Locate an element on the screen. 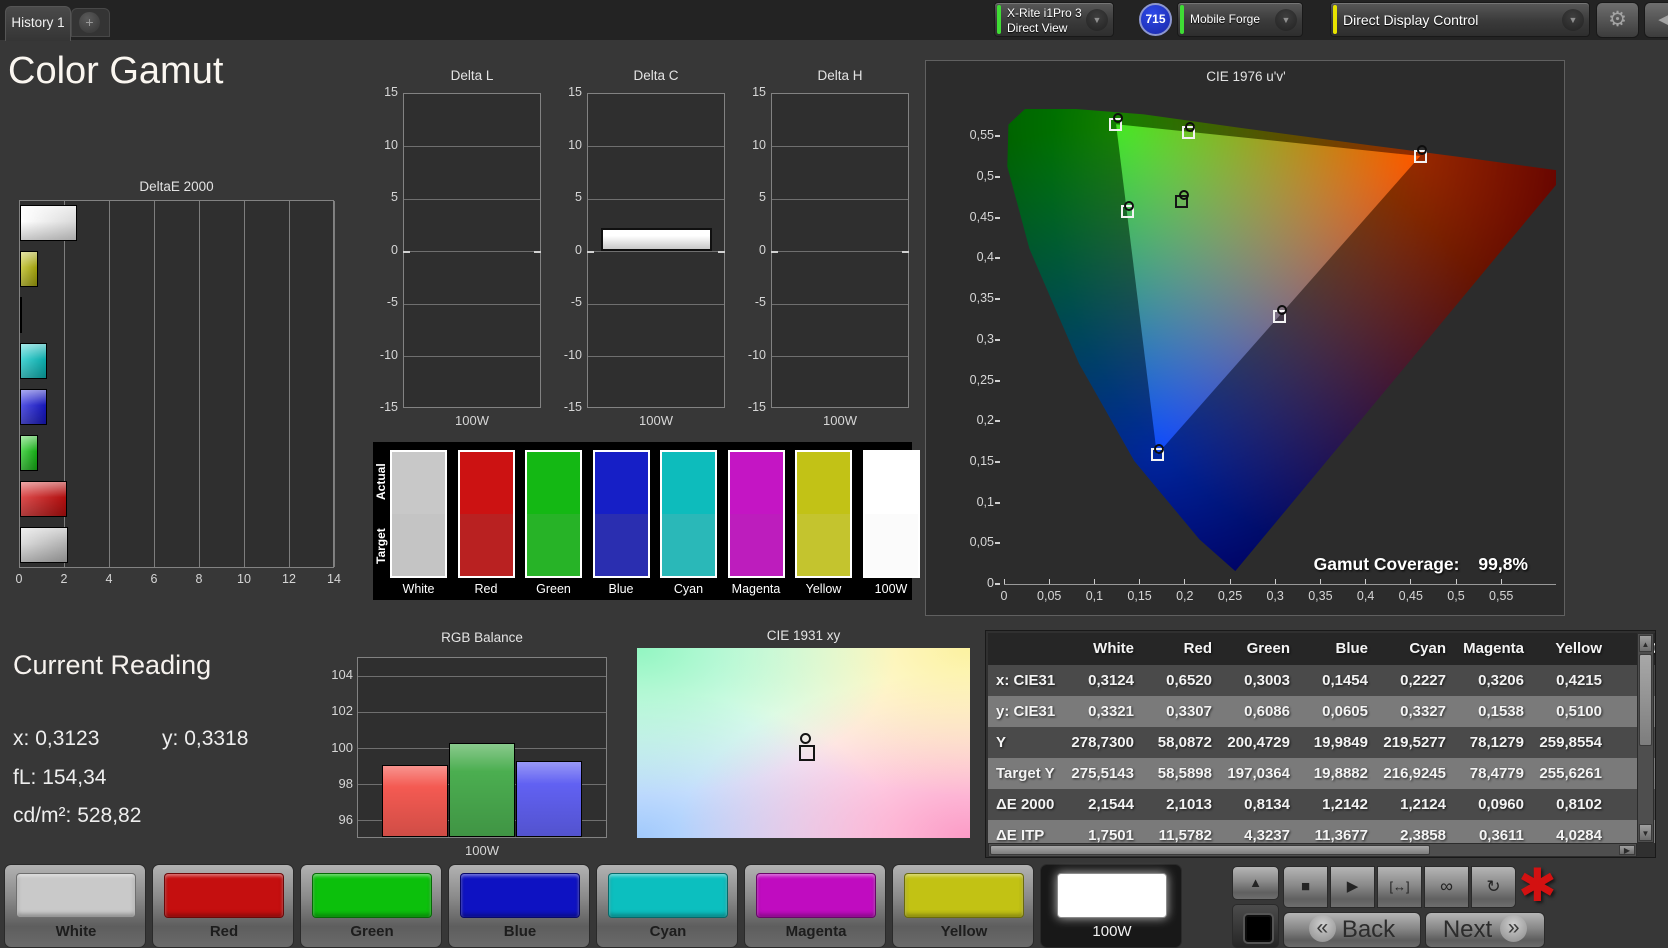 The width and height of the screenshot is (1668, 948). scroll-down-icon: ▼ is located at coordinates (1645, 832).